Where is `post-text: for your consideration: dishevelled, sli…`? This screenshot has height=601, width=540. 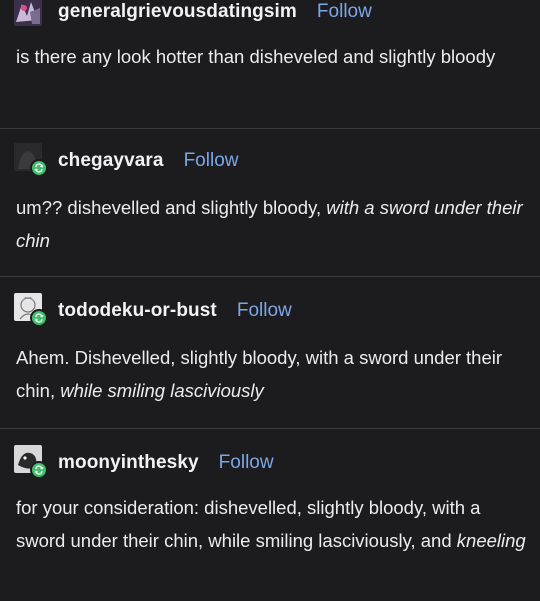
post-text: for your consideration: dishevelled, sli… is located at coordinates (248, 524).